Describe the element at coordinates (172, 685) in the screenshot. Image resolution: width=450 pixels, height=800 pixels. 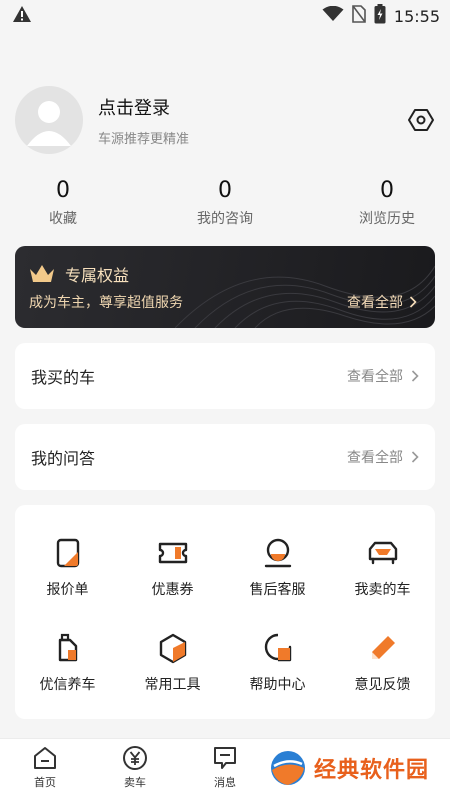
I see `tool-common-tools-label: 常用工具` at that location.